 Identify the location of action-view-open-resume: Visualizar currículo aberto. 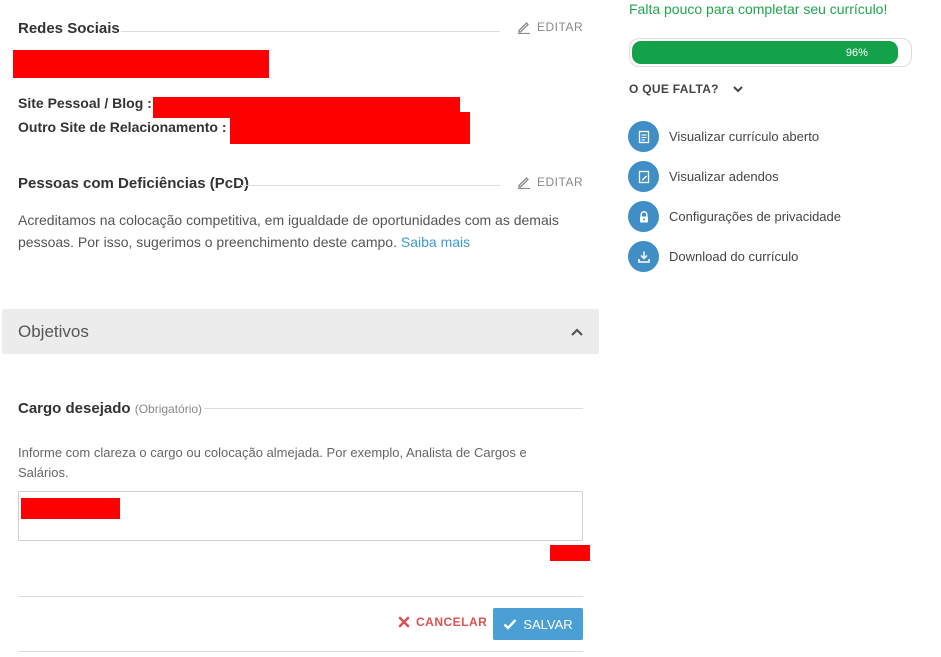
(734, 136).